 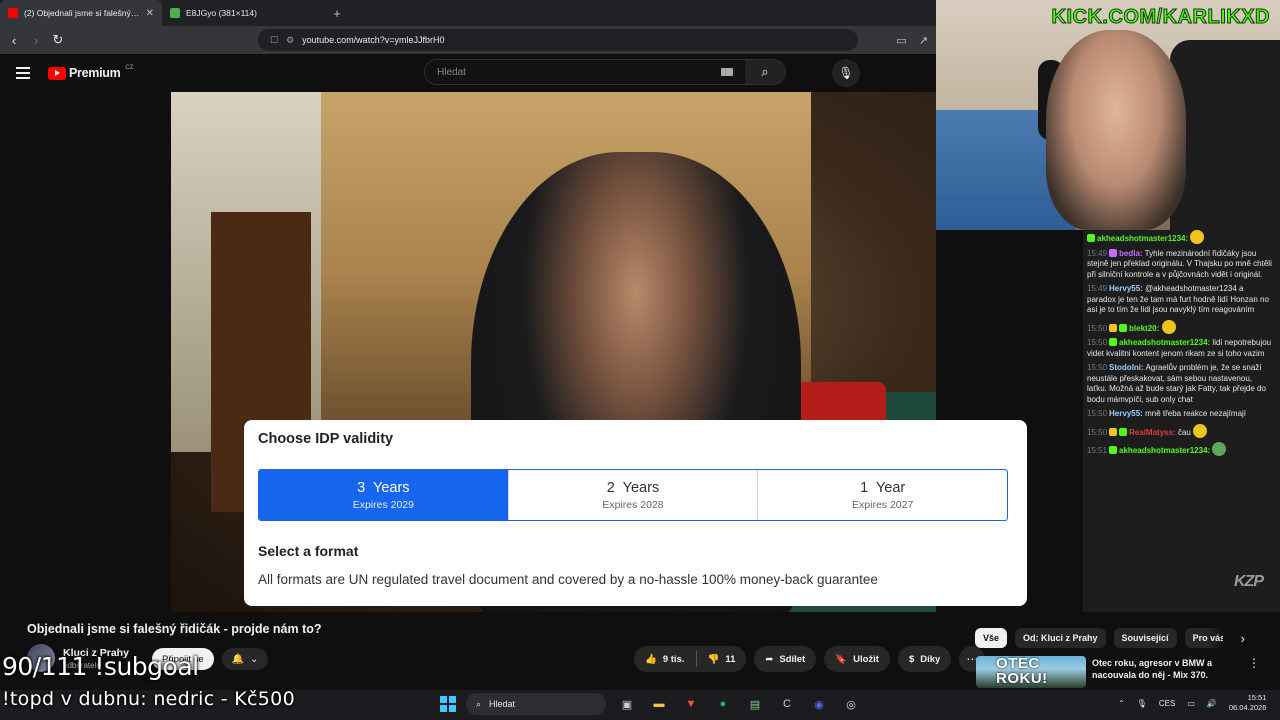 What do you see at coordinates (769, 659) in the screenshot?
I see `share-icon: ➦` at bounding box center [769, 659].